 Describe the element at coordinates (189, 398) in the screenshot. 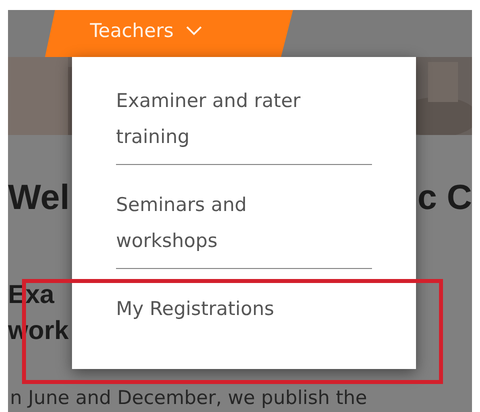

I see `paragraph: n June and December, we publish the` at that location.